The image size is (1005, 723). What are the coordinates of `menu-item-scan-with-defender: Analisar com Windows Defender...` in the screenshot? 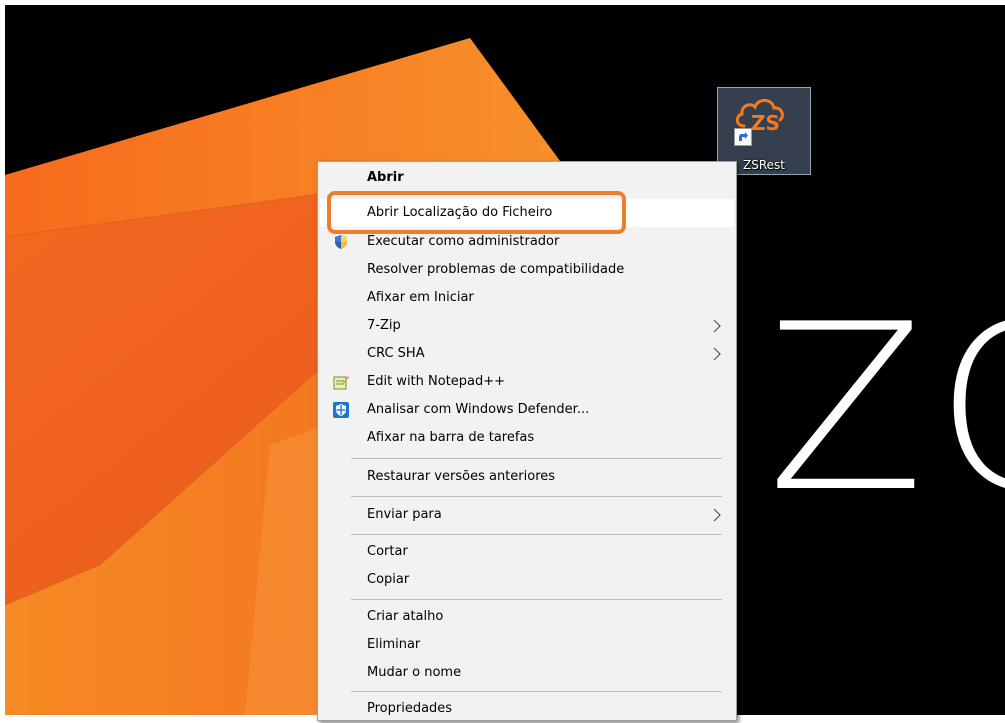 It's located at (527, 410).